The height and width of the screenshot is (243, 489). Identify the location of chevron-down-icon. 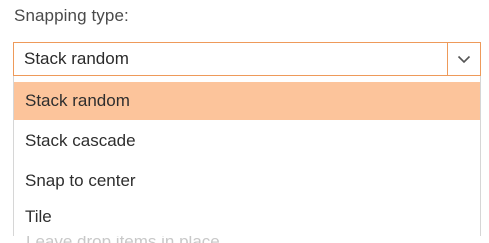
(463, 59).